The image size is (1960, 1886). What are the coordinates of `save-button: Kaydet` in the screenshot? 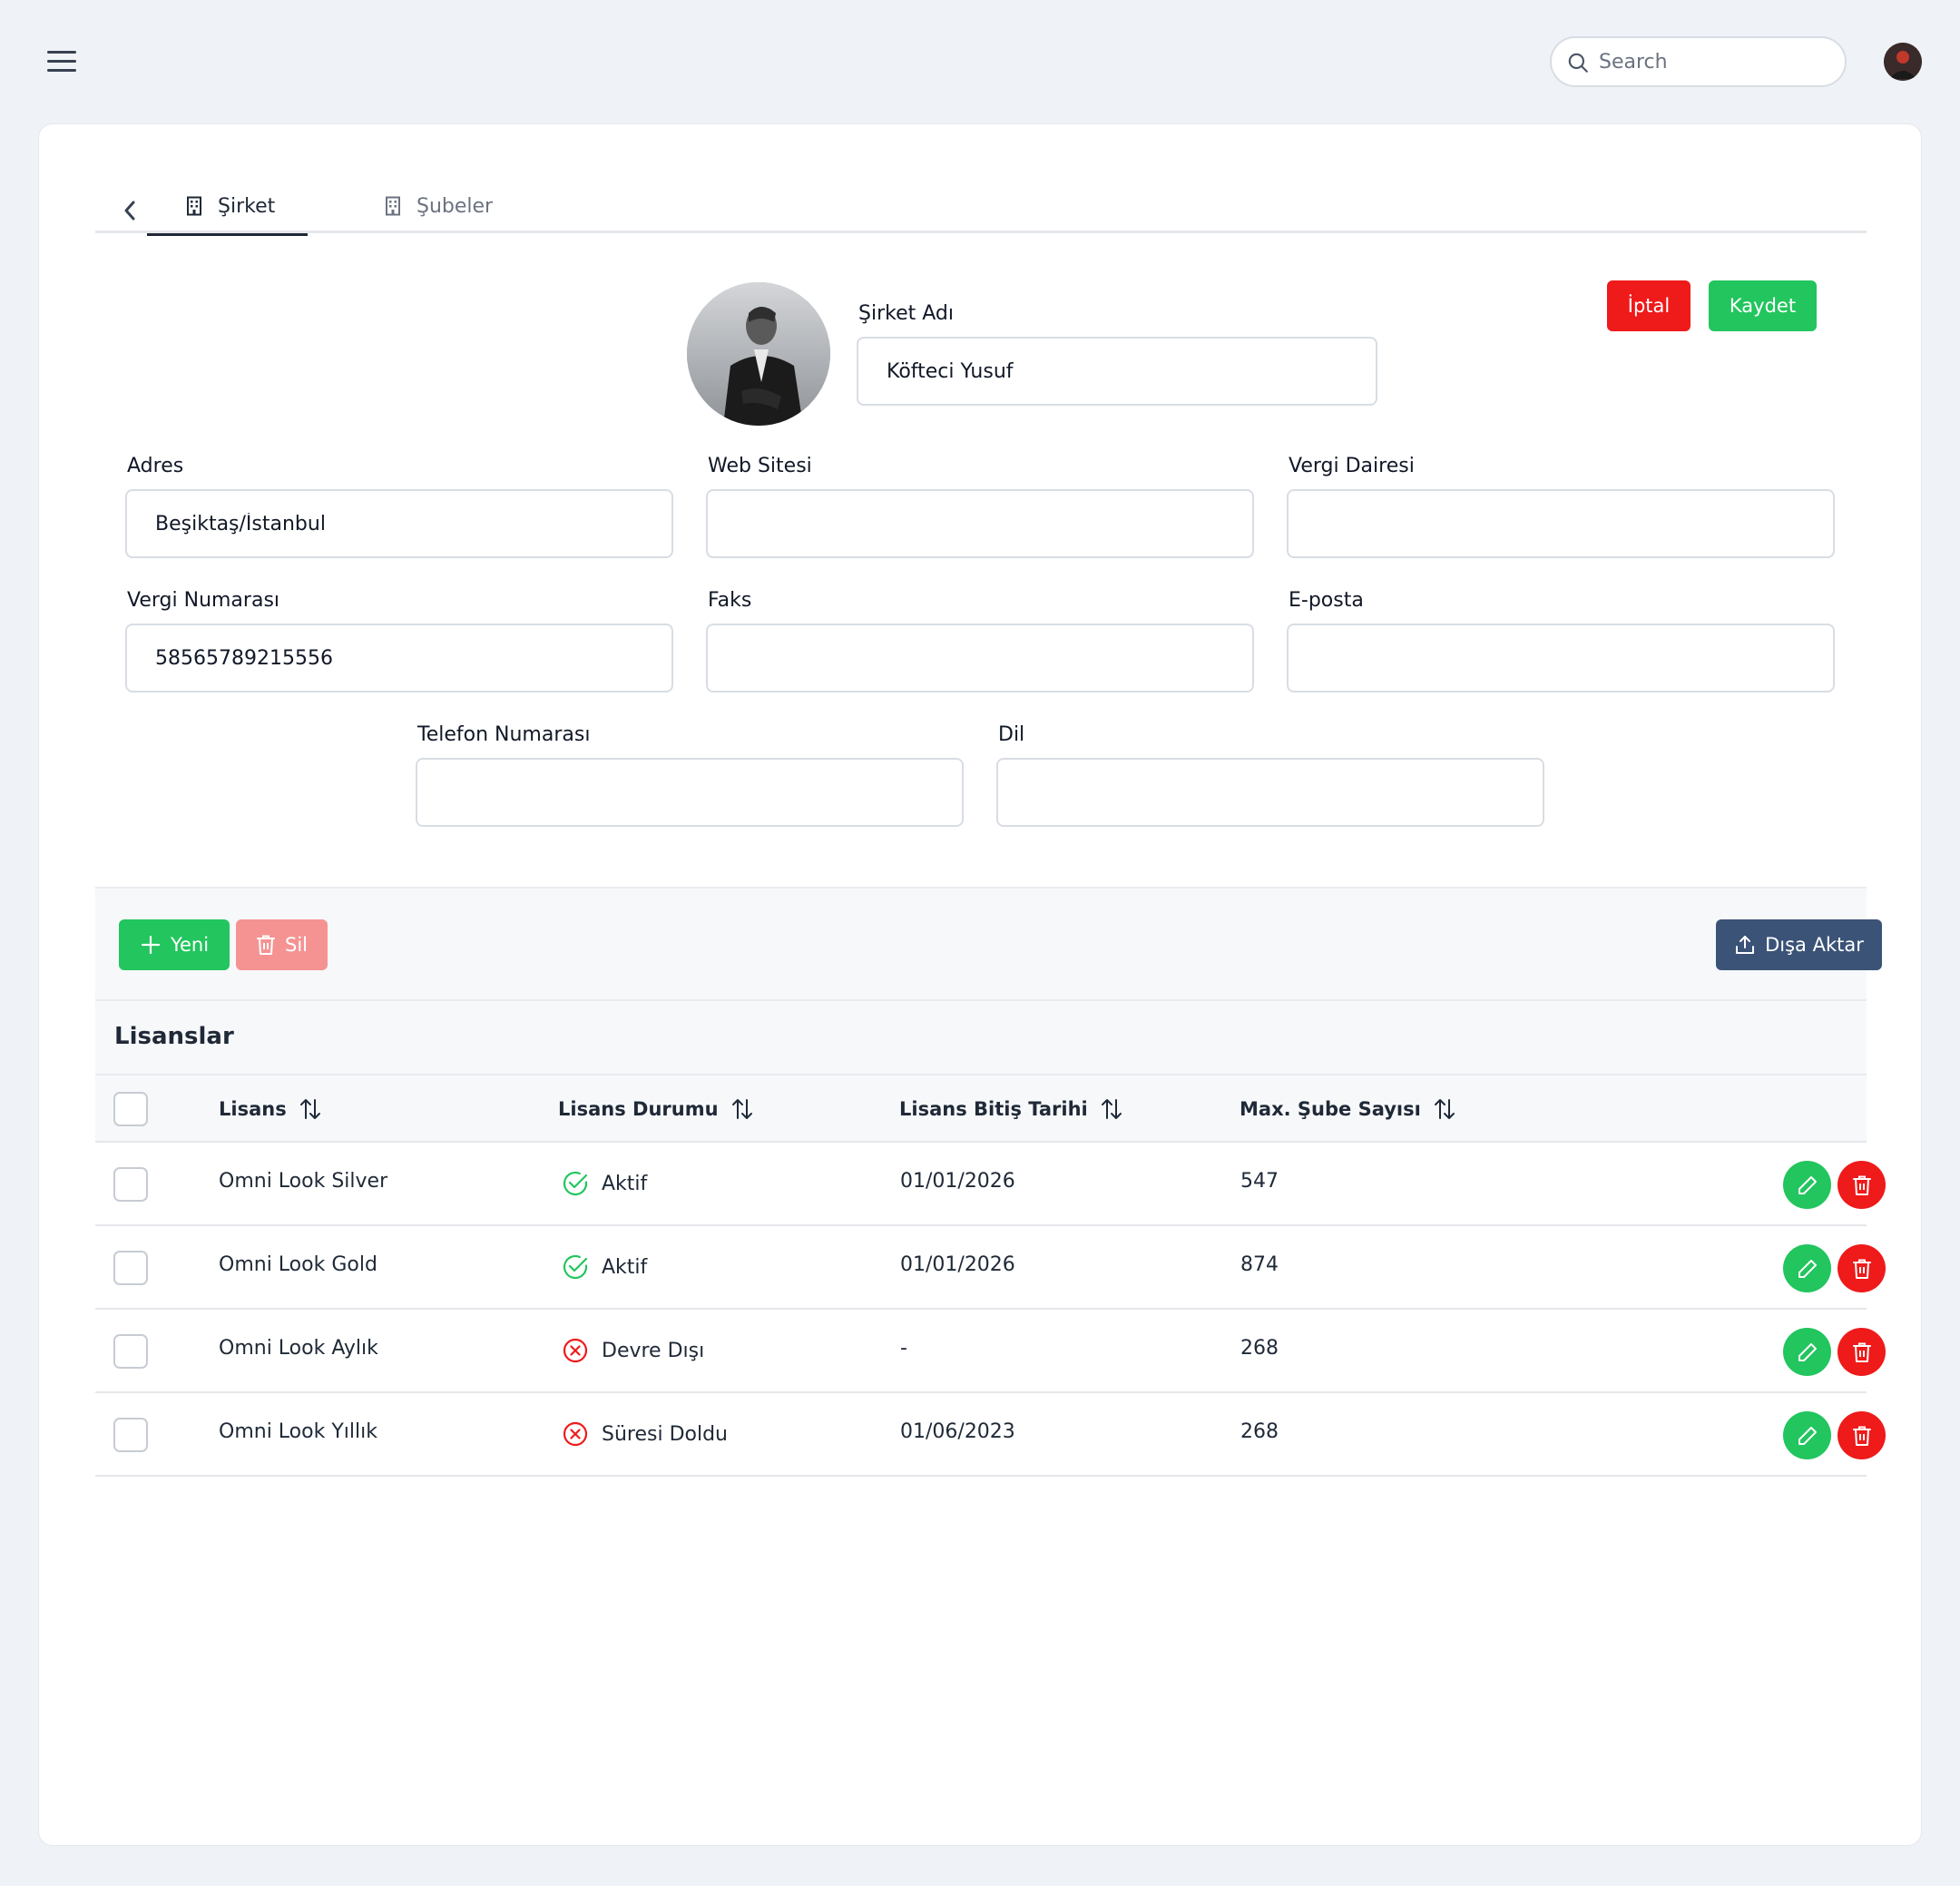 It's located at (1763, 306).